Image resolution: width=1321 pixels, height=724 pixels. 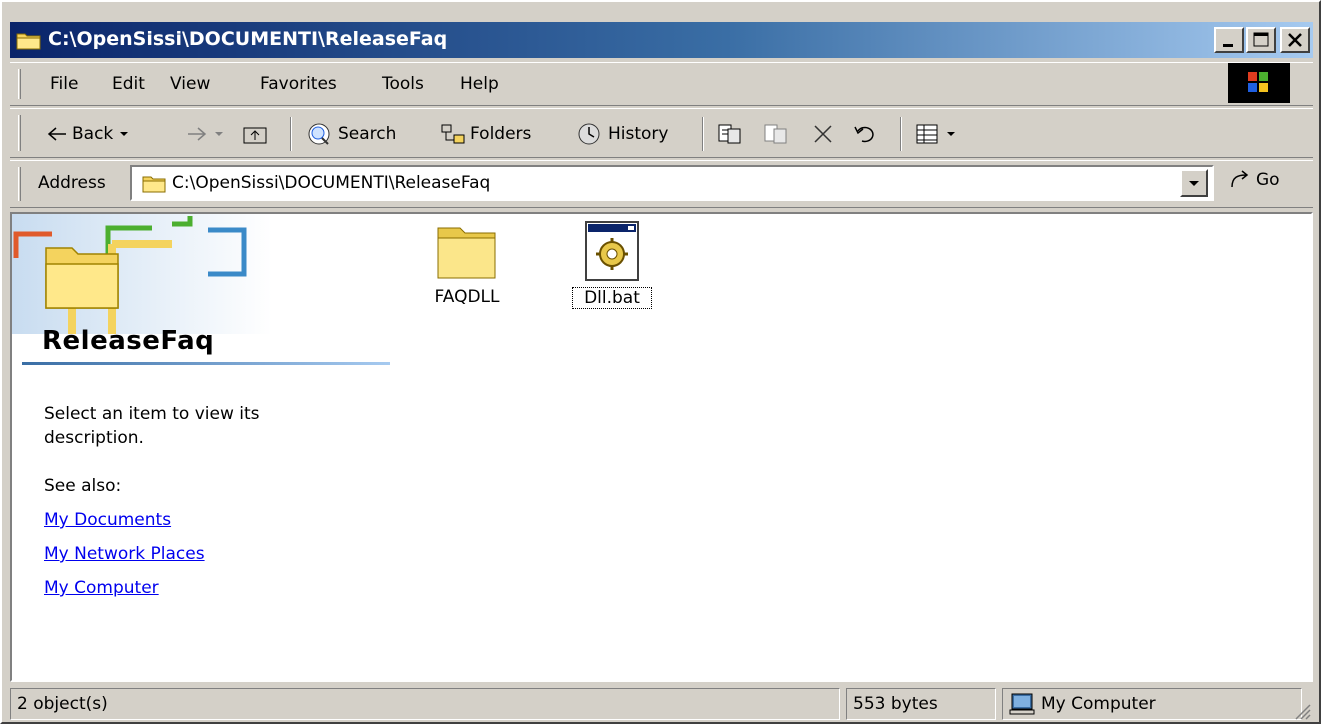 I want to click on up-folder-icon, so click(x=255, y=135).